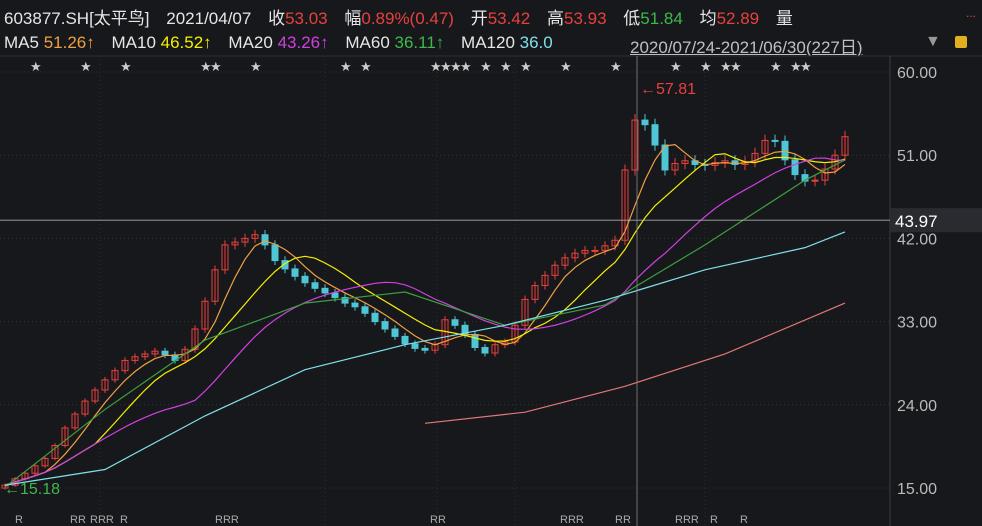  Describe the element at coordinates (917, 323) in the screenshot. I see `y-tick-label: 33.00` at that location.